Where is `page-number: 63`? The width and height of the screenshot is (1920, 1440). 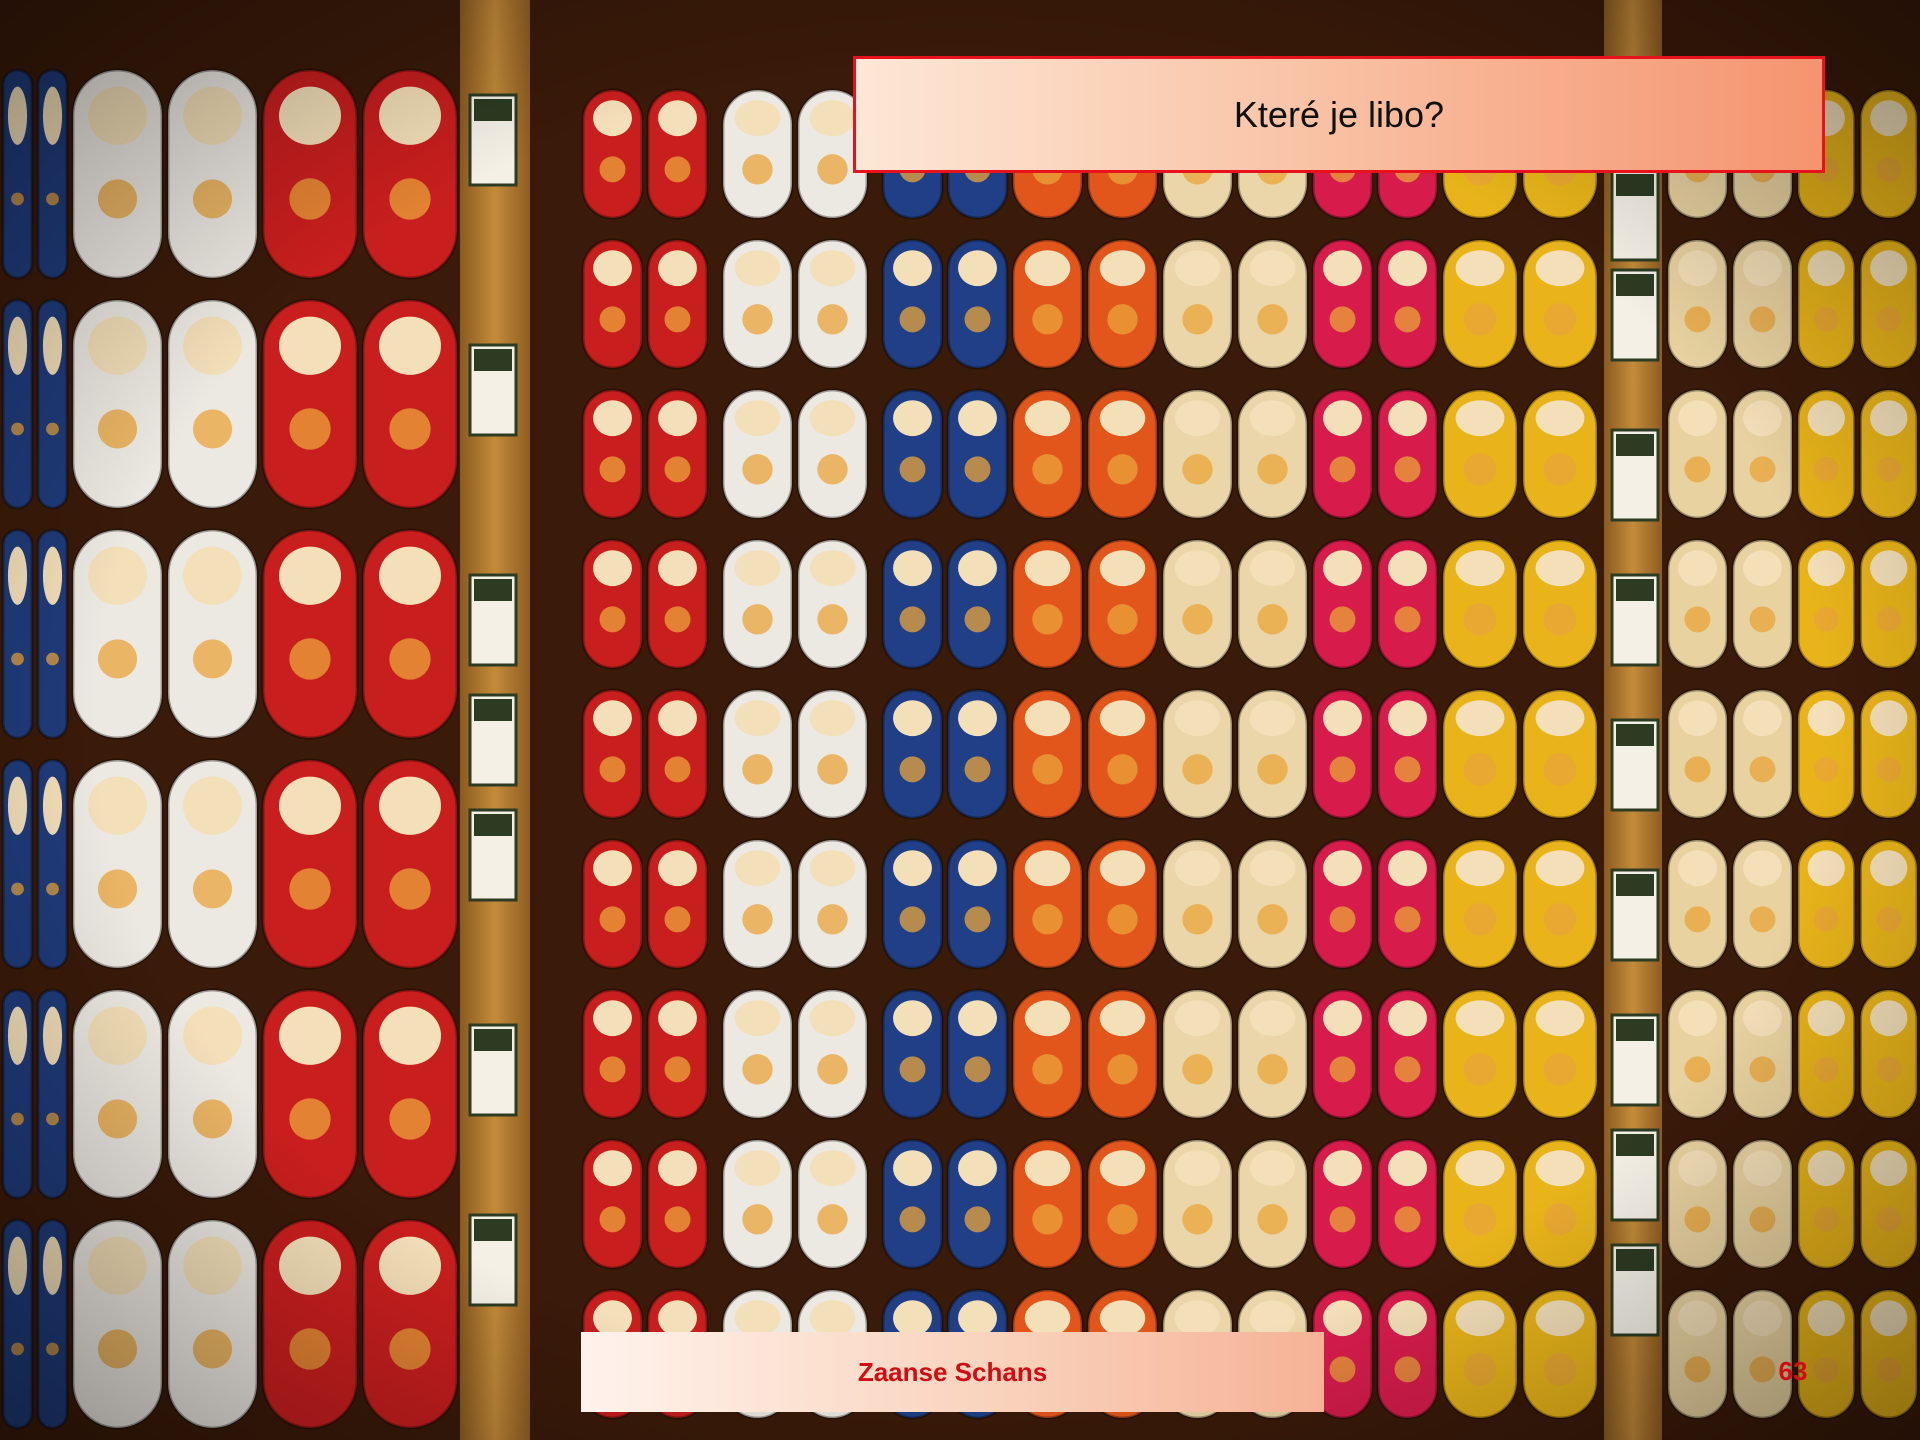
page-number: 63 is located at coordinates (1793, 1371).